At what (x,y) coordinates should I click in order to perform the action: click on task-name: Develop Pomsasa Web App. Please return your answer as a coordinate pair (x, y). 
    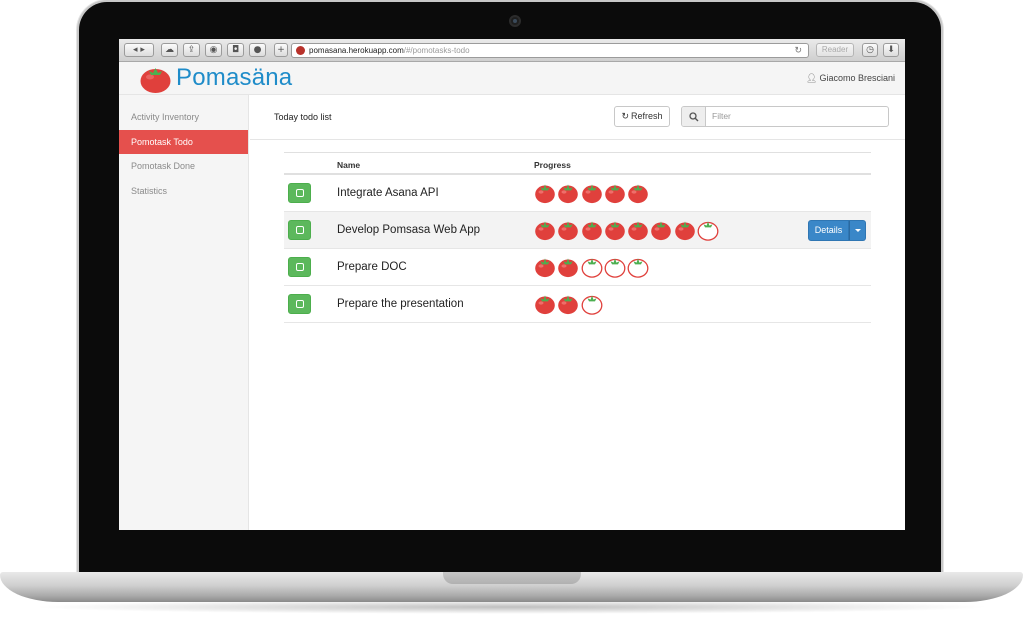
    Looking at the image, I should click on (408, 230).